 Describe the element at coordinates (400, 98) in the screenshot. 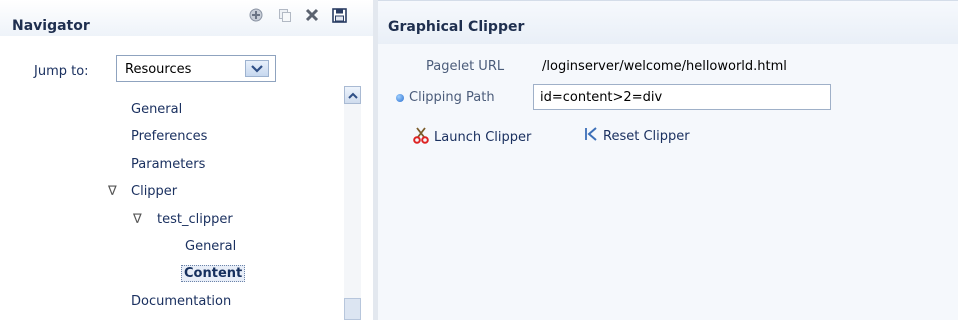

I see `required-indicator-icon` at that location.